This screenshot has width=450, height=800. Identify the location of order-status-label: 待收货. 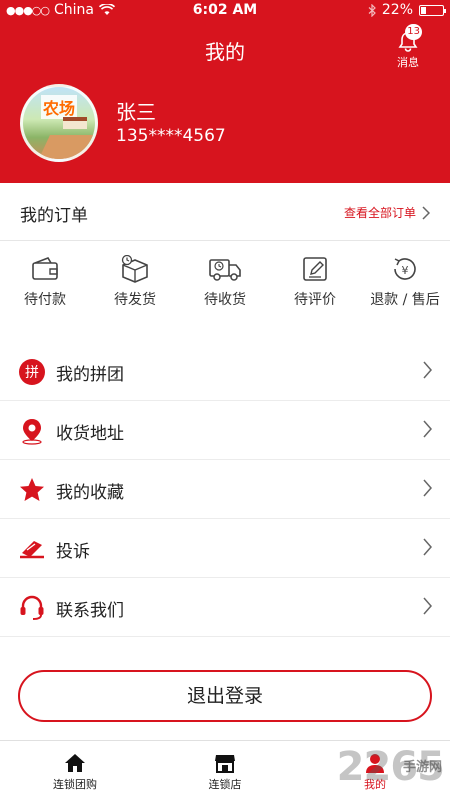
(225, 300).